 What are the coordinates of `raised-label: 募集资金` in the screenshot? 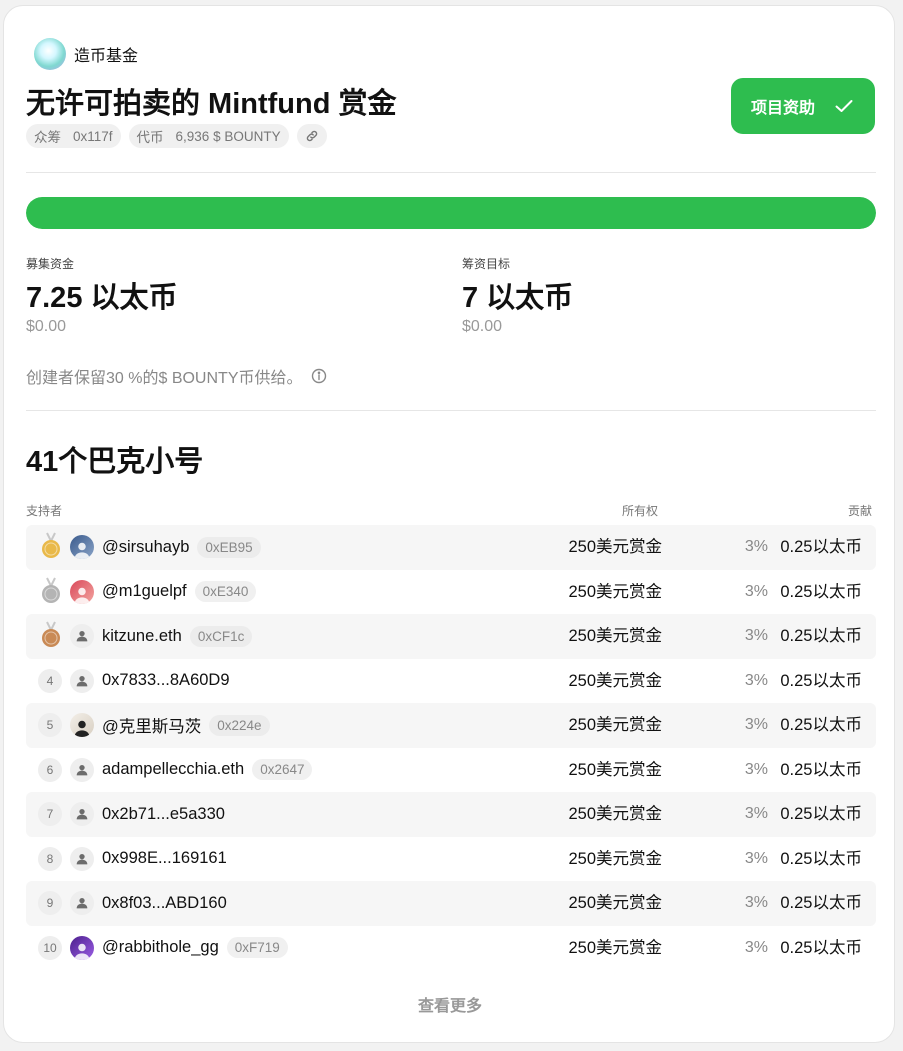 It's located at (50, 264).